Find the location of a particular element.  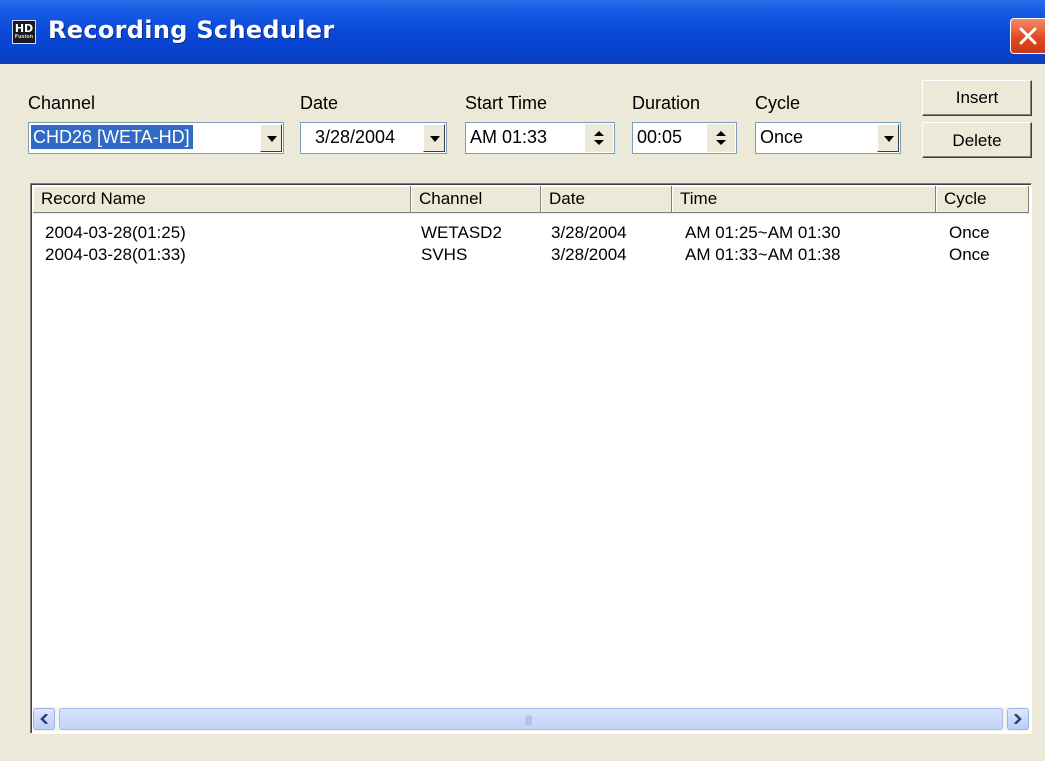

scroll-right-button is located at coordinates (1018, 719).